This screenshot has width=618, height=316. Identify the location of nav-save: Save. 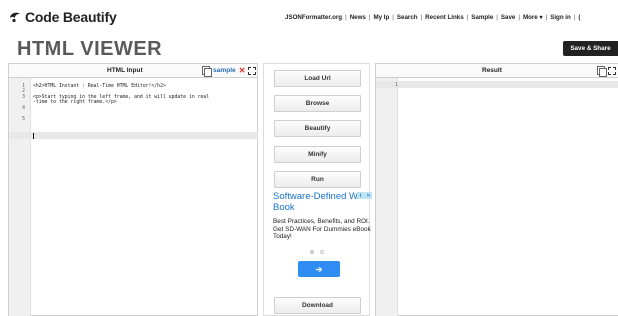
(508, 17).